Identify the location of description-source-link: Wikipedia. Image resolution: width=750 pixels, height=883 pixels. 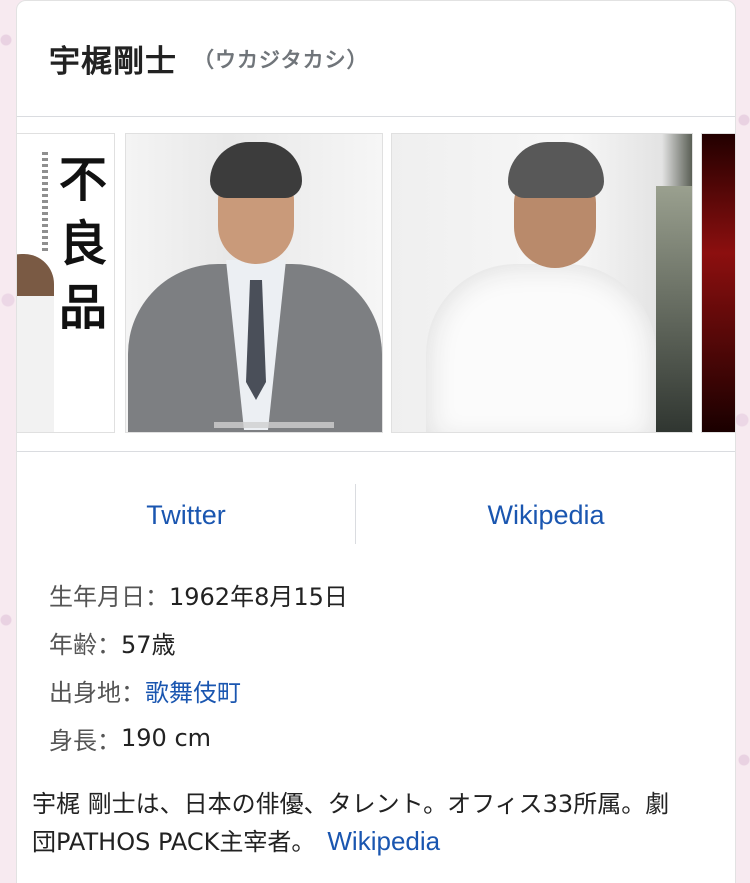
(383, 841).